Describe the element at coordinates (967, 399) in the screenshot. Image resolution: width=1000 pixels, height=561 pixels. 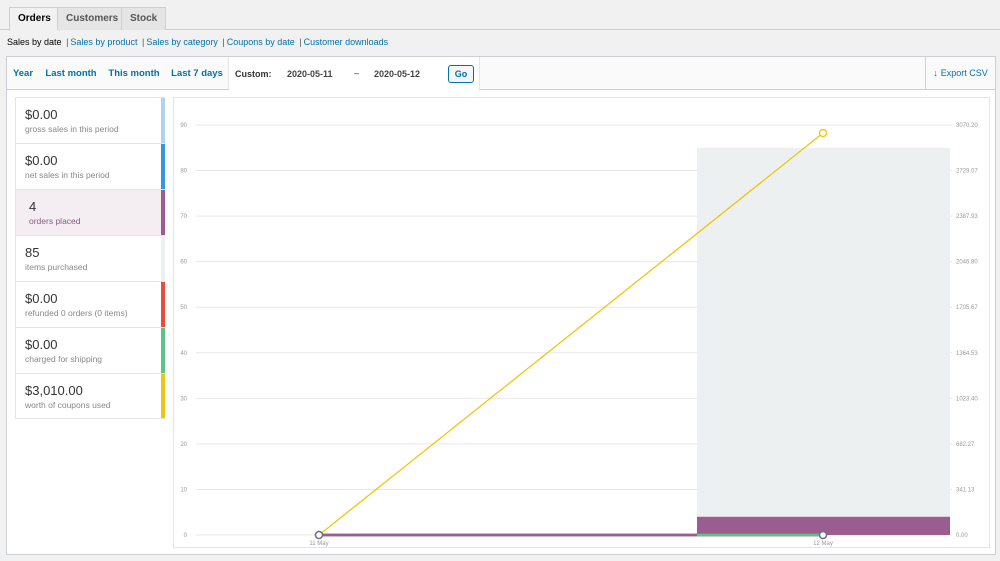
I see `y-right-tick-label: 1023.40` at that location.